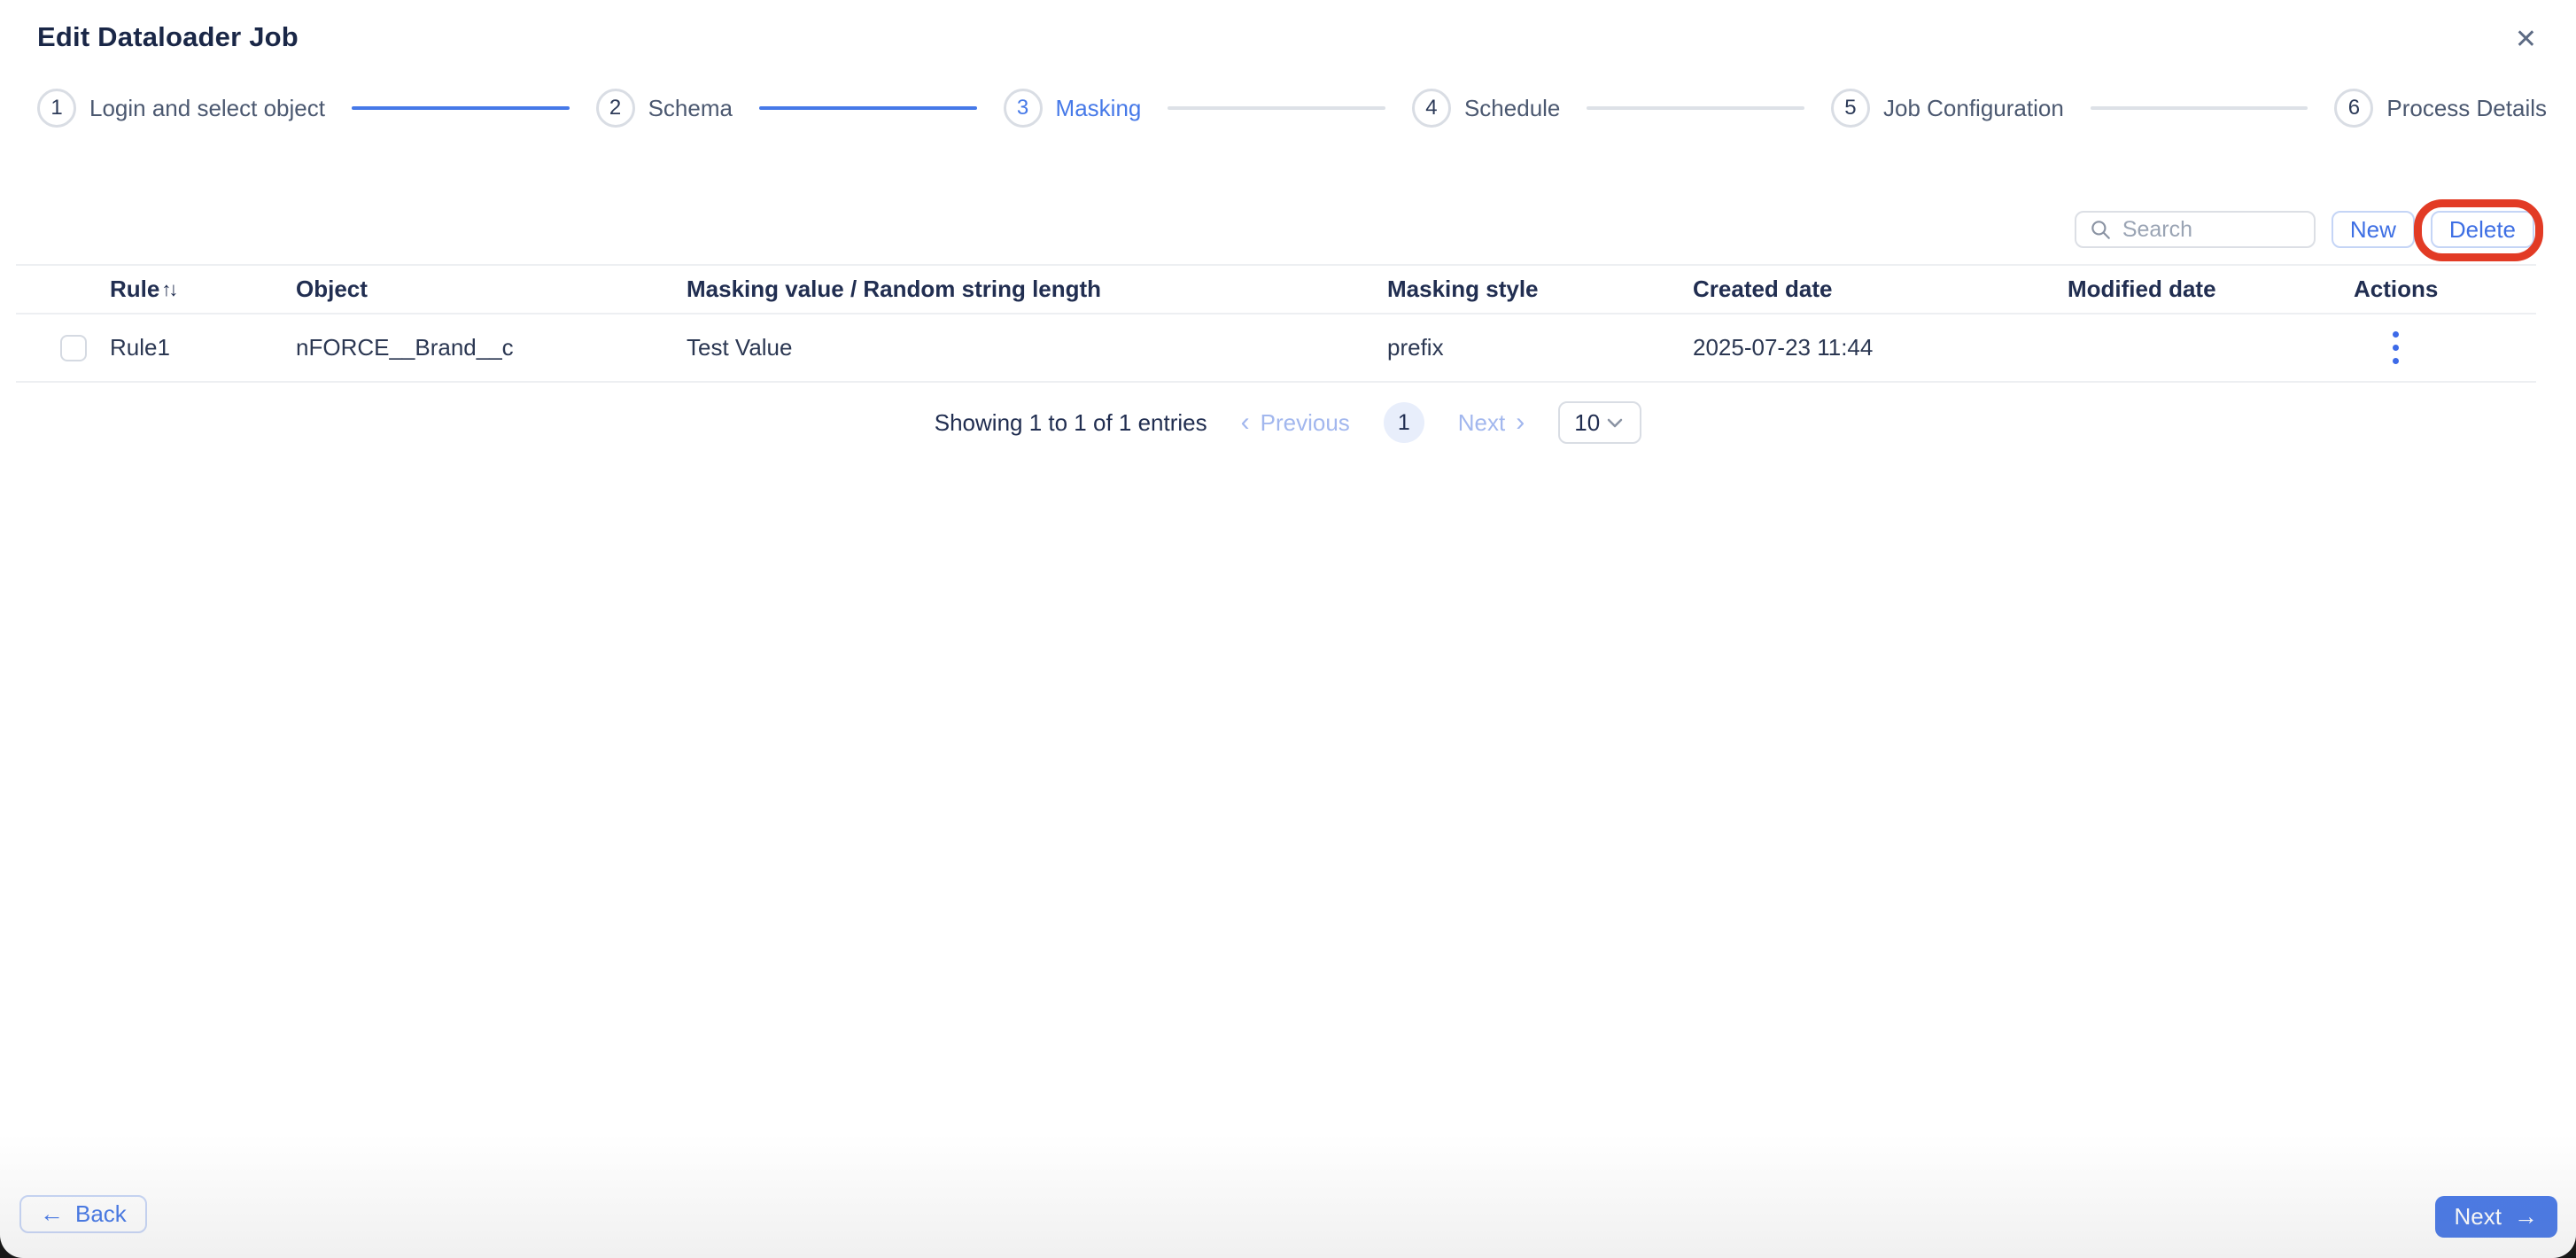 Image resolution: width=2576 pixels, height=1258 pixels. What do you see at coordinates (2467, 107) in the screenshot?
I see `step-label: Process Details` at bounding box center [2467, 107].